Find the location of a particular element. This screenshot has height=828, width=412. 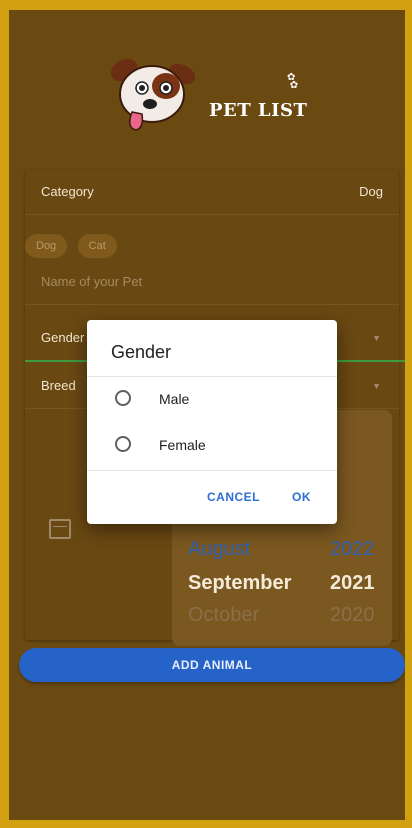

chip-cat: Cat is located at coordinates (97, 246).